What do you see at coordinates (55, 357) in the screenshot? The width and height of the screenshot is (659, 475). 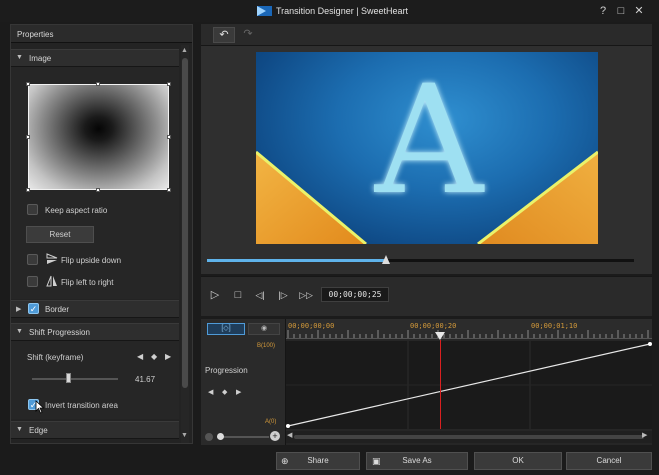 I see `shift-keyframe-label: Shift (keyframe)` at bounding box center [55, 357].